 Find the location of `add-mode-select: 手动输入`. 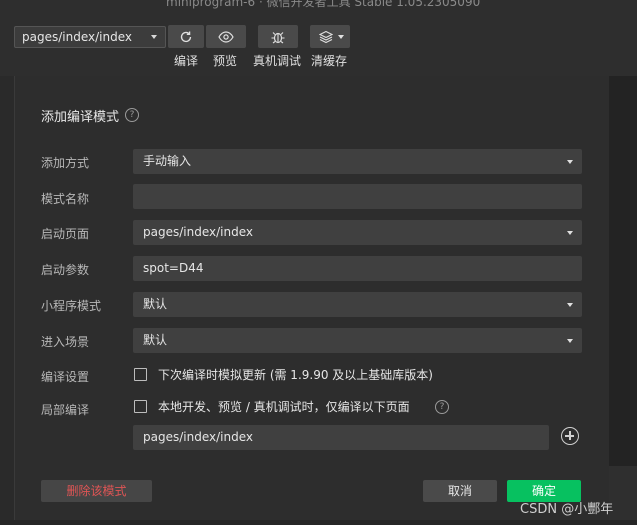

add-mode-select: 手动输入 is located at coordinates (357, 161).